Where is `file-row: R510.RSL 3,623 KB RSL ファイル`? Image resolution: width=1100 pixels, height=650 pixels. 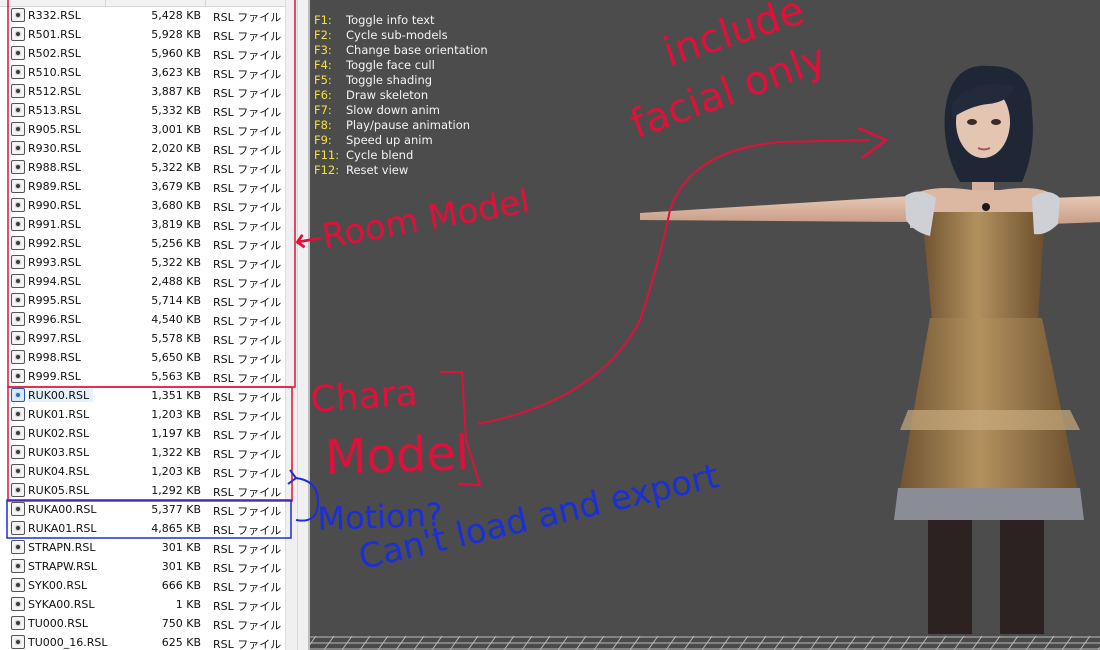 file-row: R510.RSL 3,623 KB RSL ファイル is located at coordinates (142, 72).